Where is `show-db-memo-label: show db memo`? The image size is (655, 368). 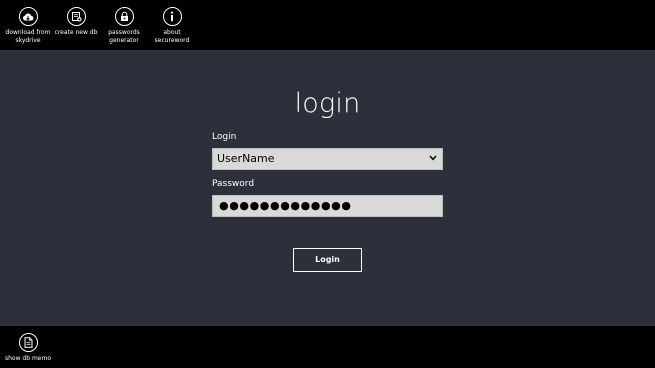
show-db-memo-label: show db memo is located at coordinates (28, 358).